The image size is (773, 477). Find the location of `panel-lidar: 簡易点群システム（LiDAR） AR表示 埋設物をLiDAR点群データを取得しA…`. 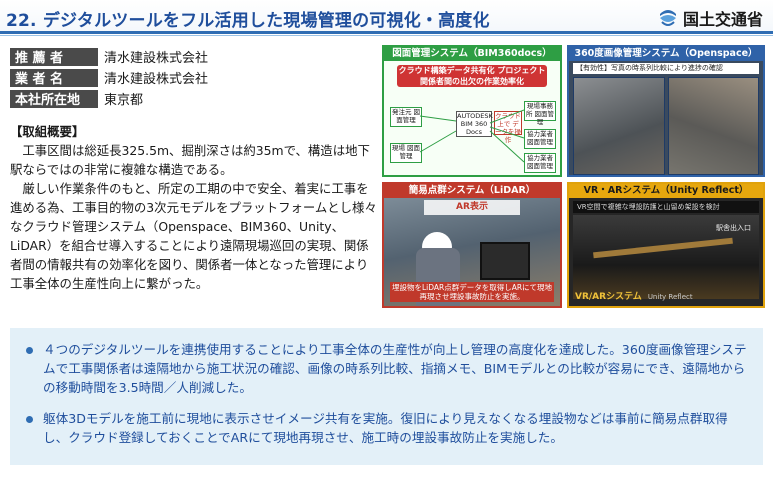

panel-lidar: 簡易点群システム（LiDAR） AR表示 埋設物をLiDAR点群データを取得しA… is located at coordinates (472, 245).